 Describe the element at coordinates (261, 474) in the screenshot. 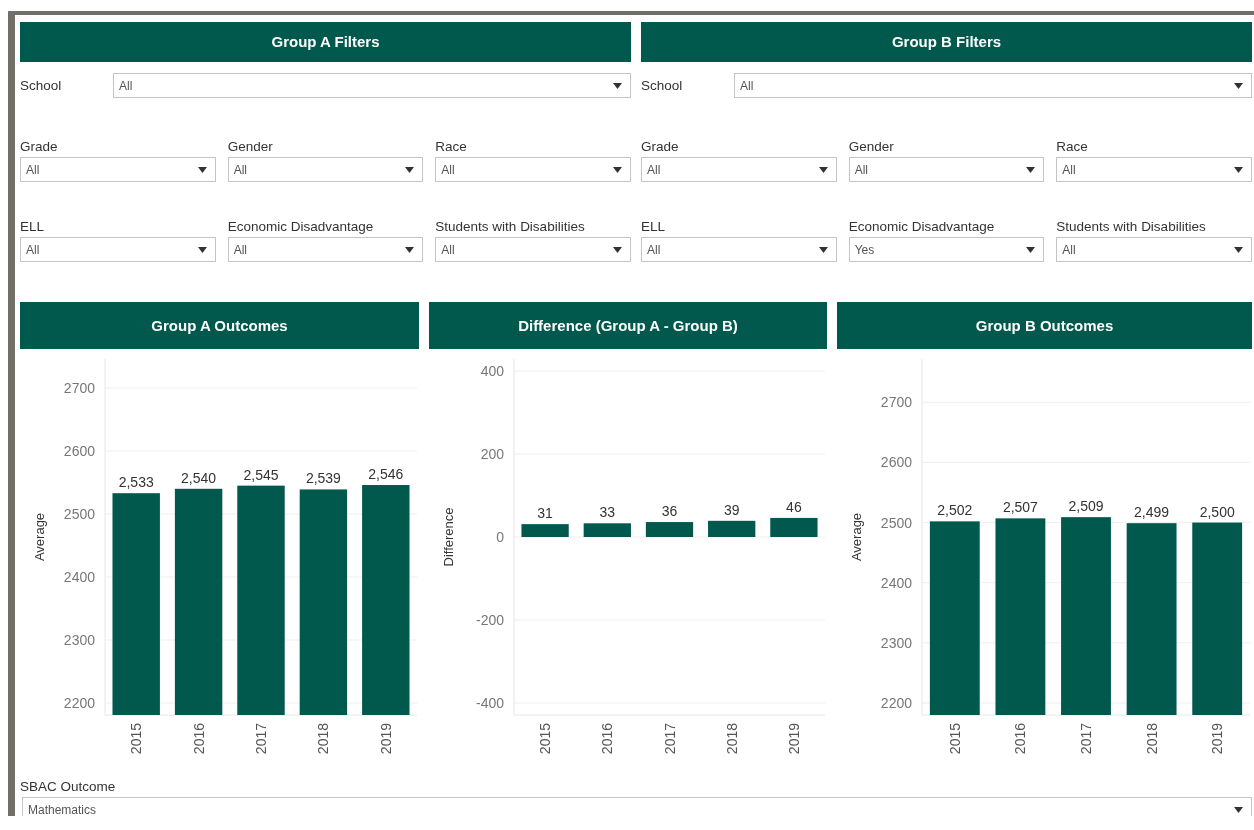

I see `data-label: 2,545` at that location.